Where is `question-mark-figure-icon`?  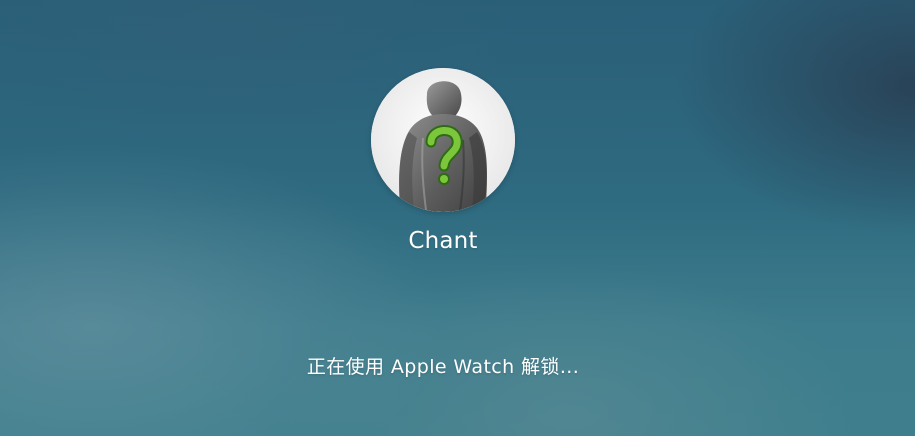
question-mark-figure-icon is located at coordinates (443, 140).